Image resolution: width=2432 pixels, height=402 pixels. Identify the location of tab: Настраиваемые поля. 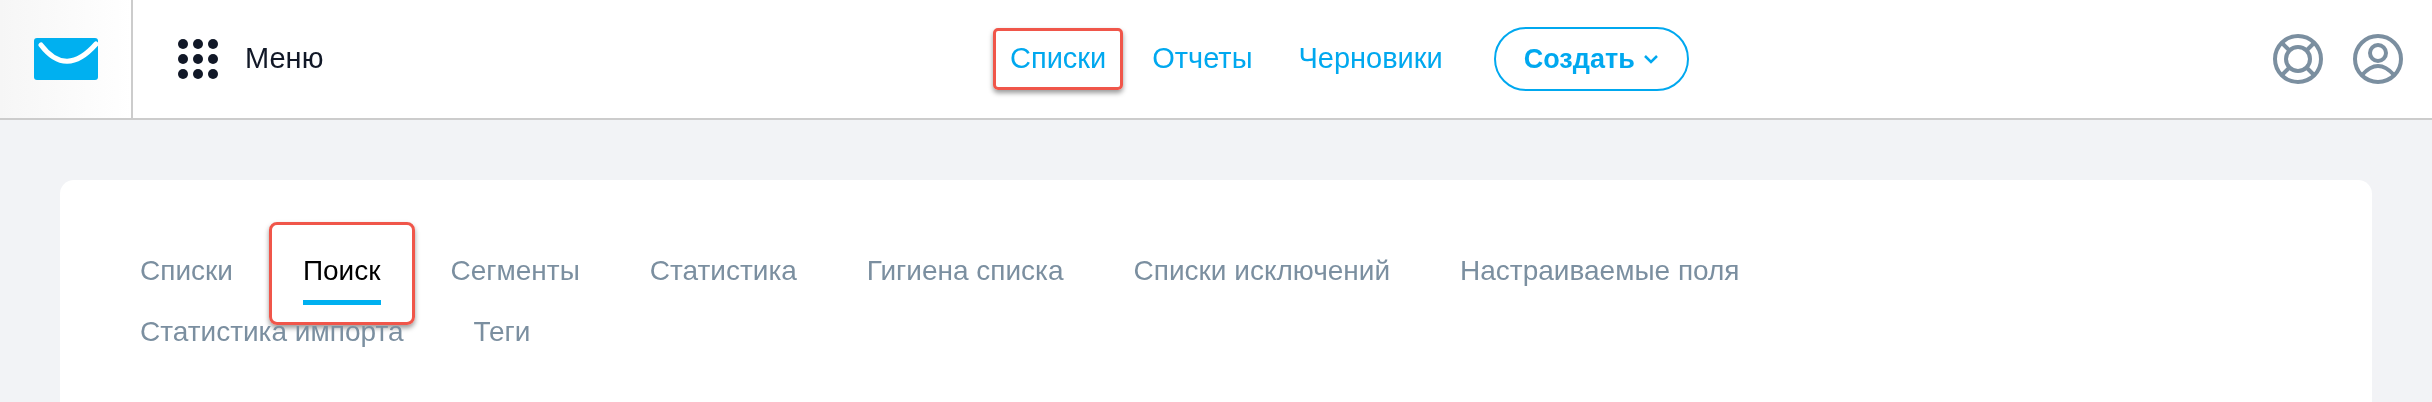
(1600, 277).